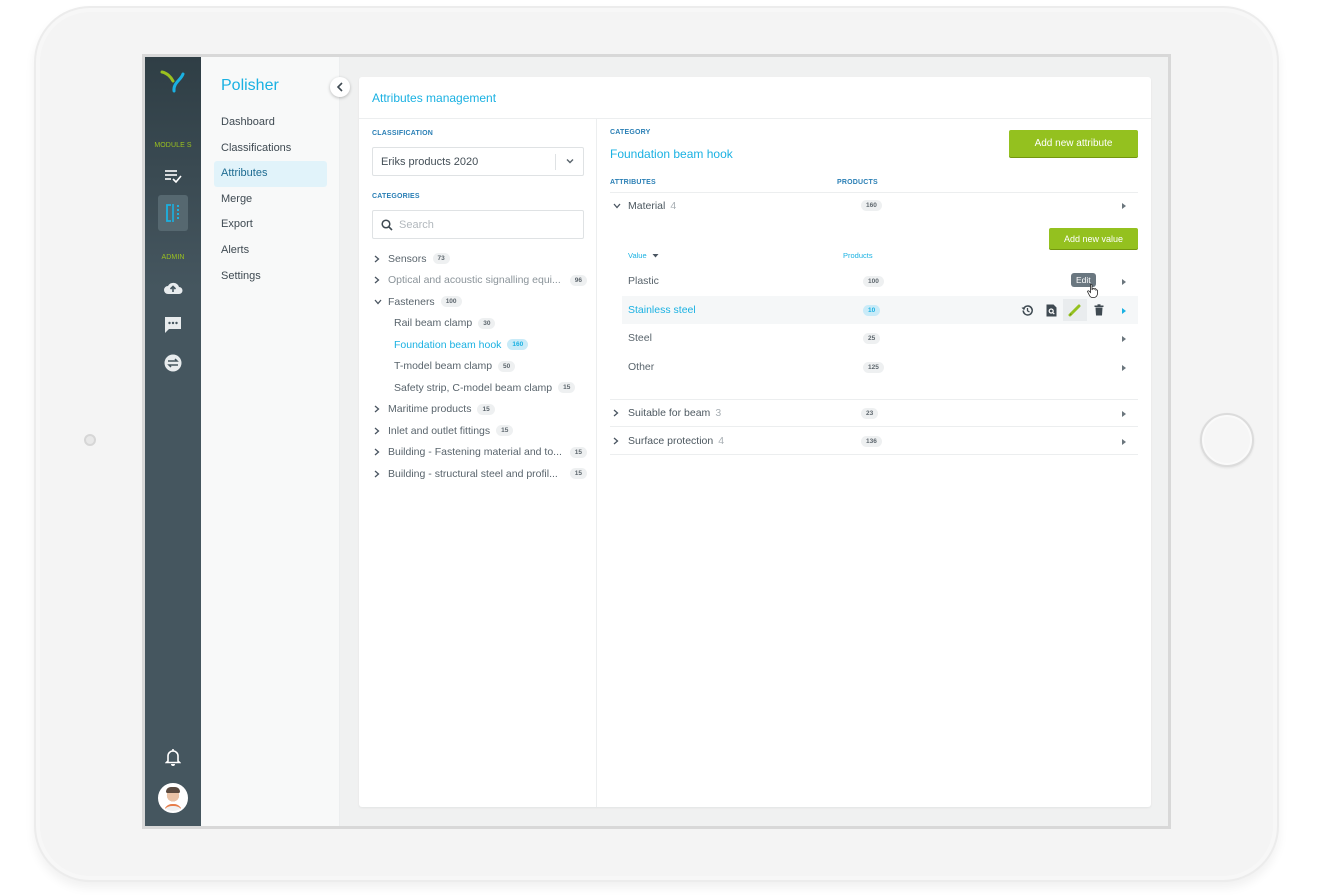 This screenshot has width=1318, height=895. What do you see at coordinates (479, 302) in the screenshot?
I see `tree-item-expanded: Fasteners 100` at bounding box center [479, 302].